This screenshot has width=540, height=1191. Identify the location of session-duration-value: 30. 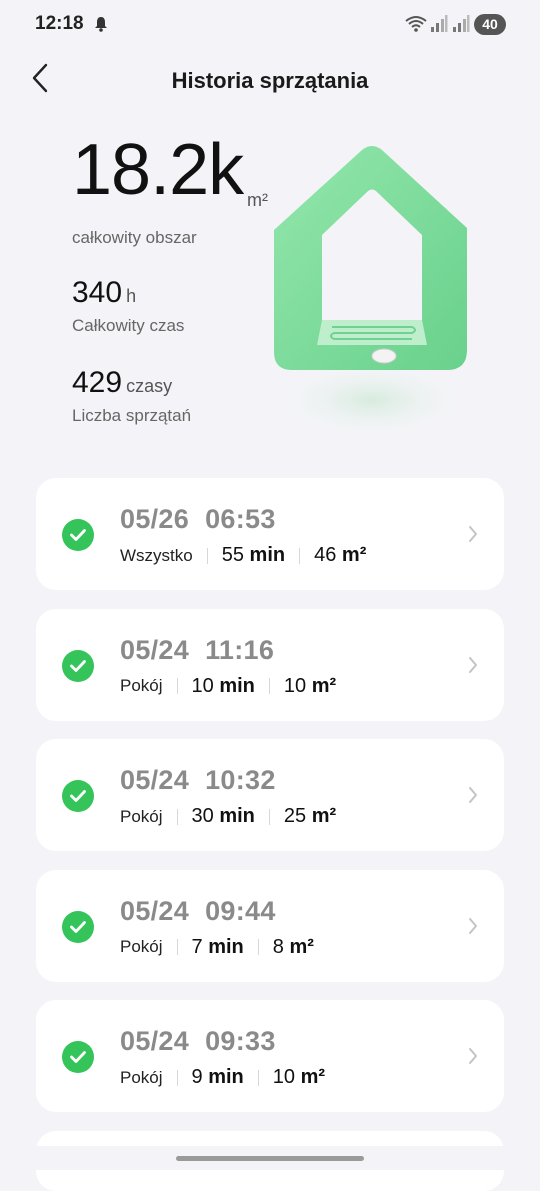
(202, 816).